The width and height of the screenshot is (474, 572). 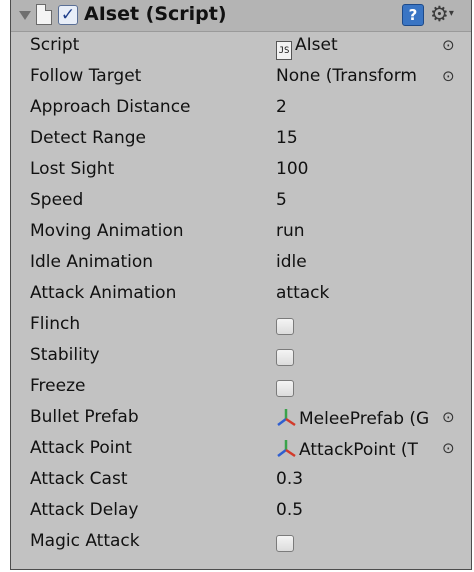 What do you see at coordinates (79, 479) in the screenshot?
I see `field-label-attack-cast: Attack Cast` at bounding box center [79, 479].